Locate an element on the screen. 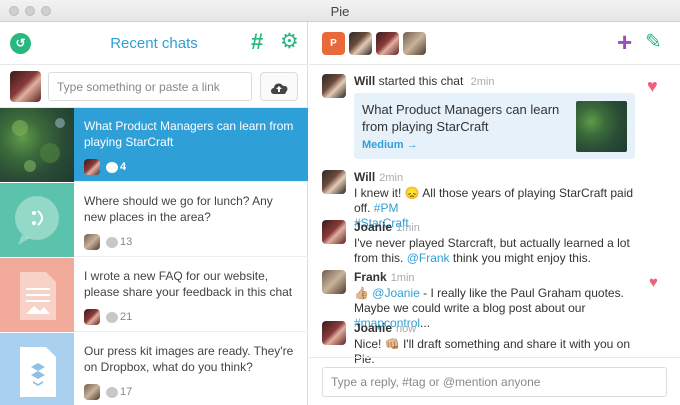 Image resolution: width=680 pixels, height=405 pixels. compose-bar is located at coordinates (154, 86).